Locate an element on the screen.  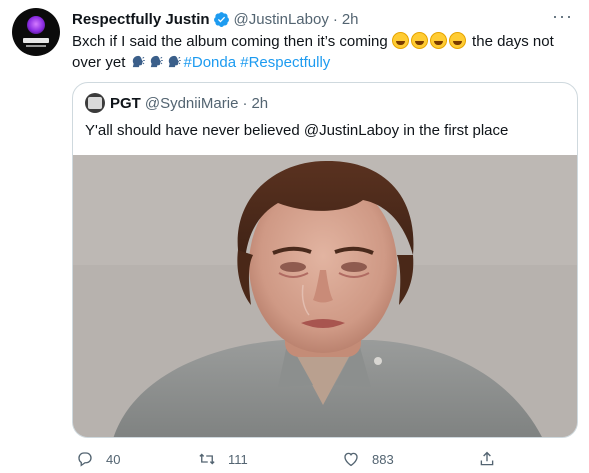
retweet-icon is located at coordinates (207, 459).